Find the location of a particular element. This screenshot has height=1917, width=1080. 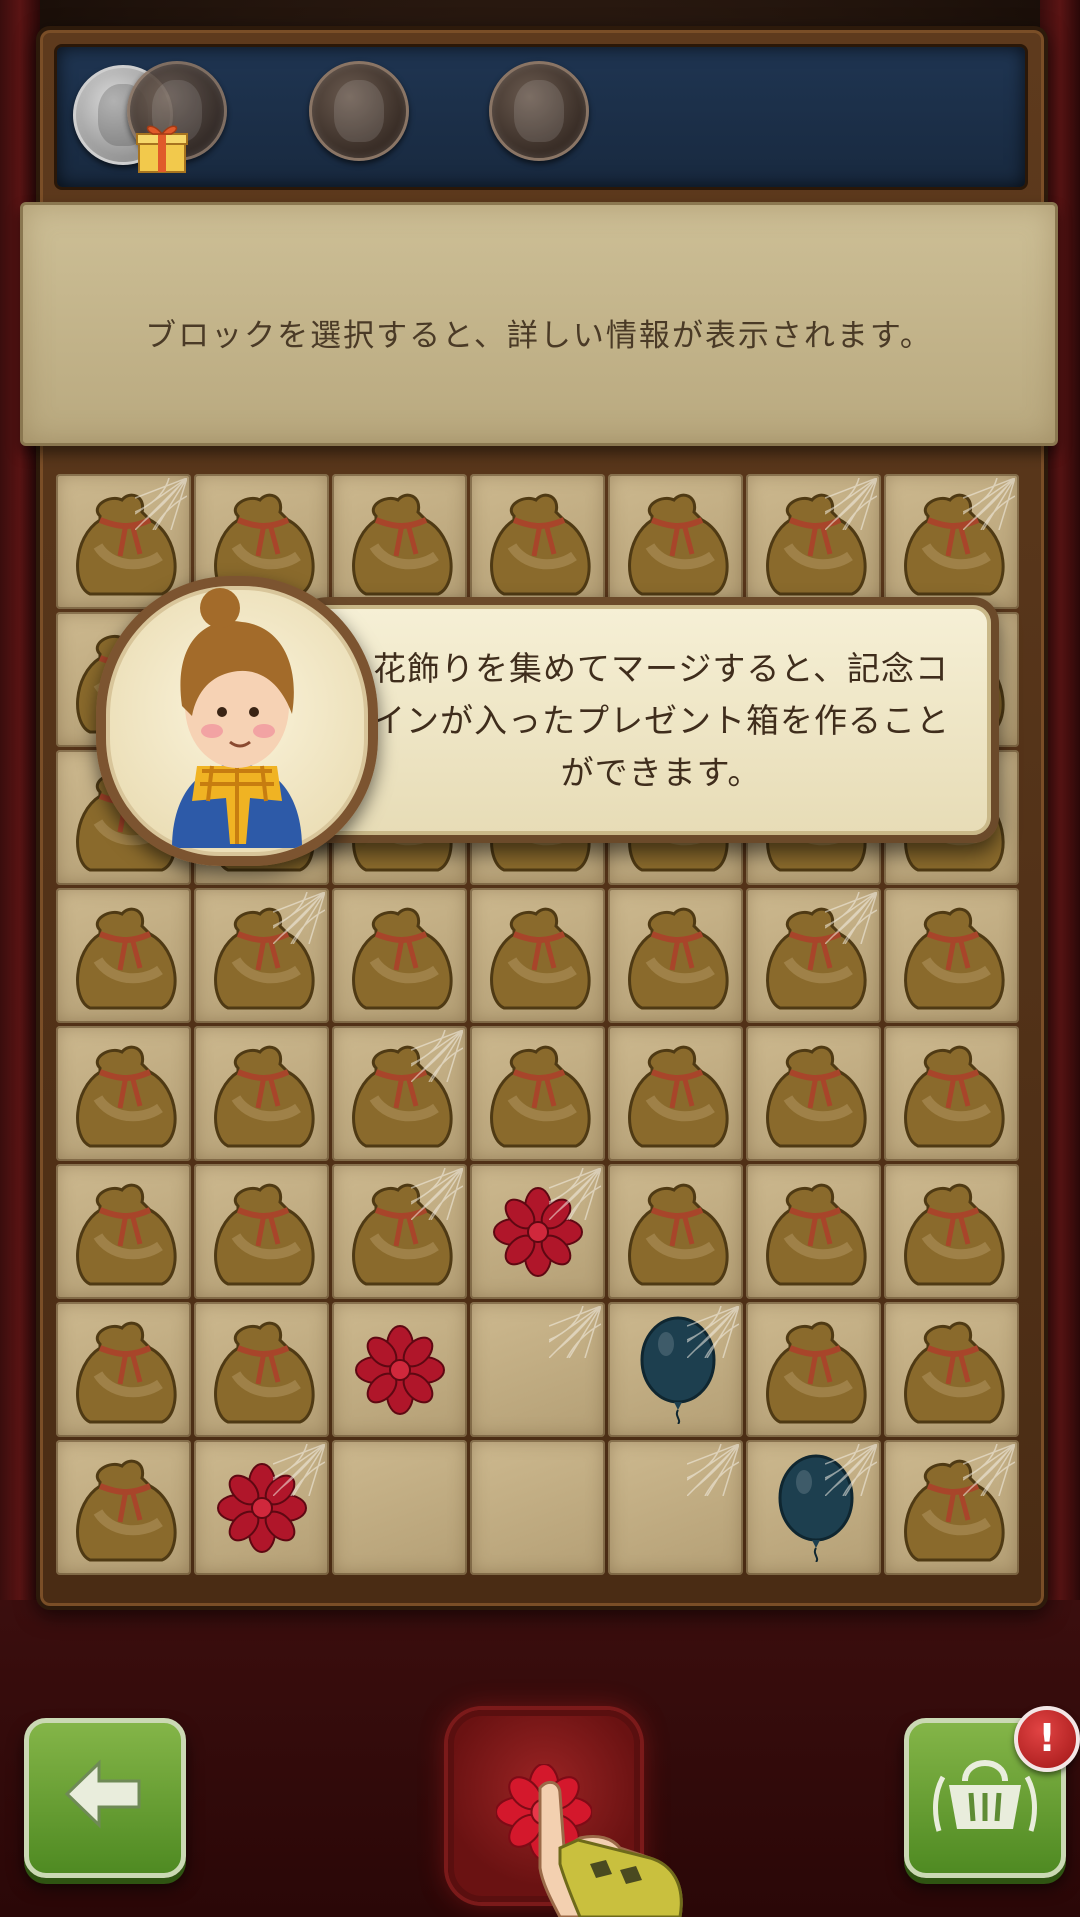

red-bow-item-icon is located at coordinates (400, 1370).